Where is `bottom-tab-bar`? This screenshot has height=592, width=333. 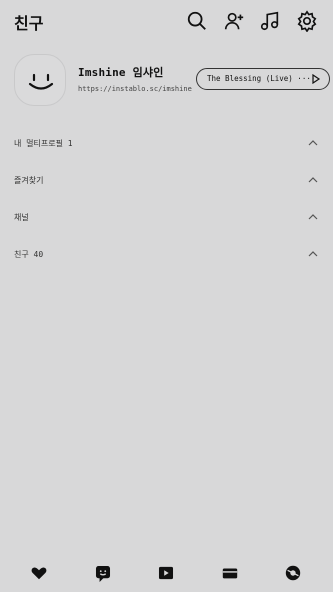 bottom-tab-bar is located at coordinates (166, 575).